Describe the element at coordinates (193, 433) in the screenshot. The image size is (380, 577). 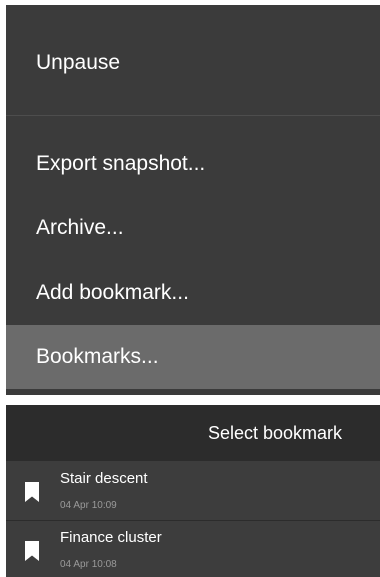
I see `selector-header: Select bookmark` at that location.